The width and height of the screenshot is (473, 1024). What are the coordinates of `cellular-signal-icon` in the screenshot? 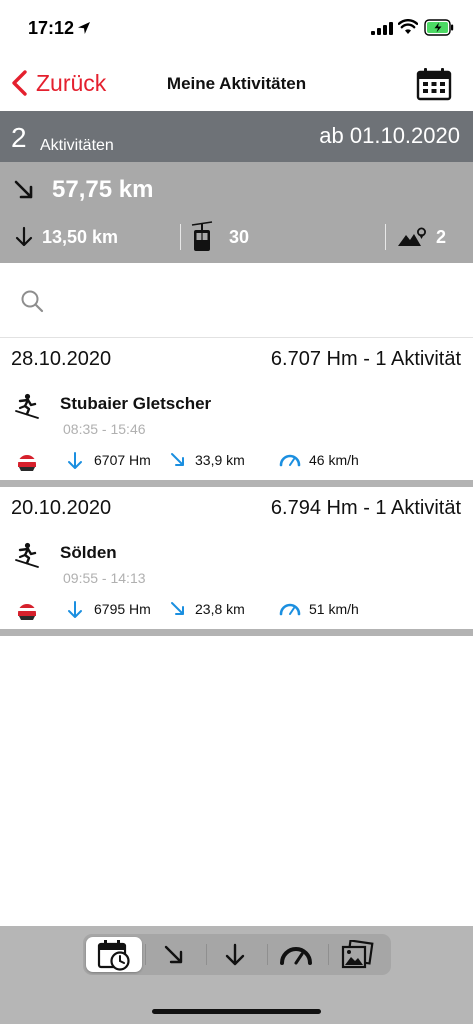 It's located at (382, 28).